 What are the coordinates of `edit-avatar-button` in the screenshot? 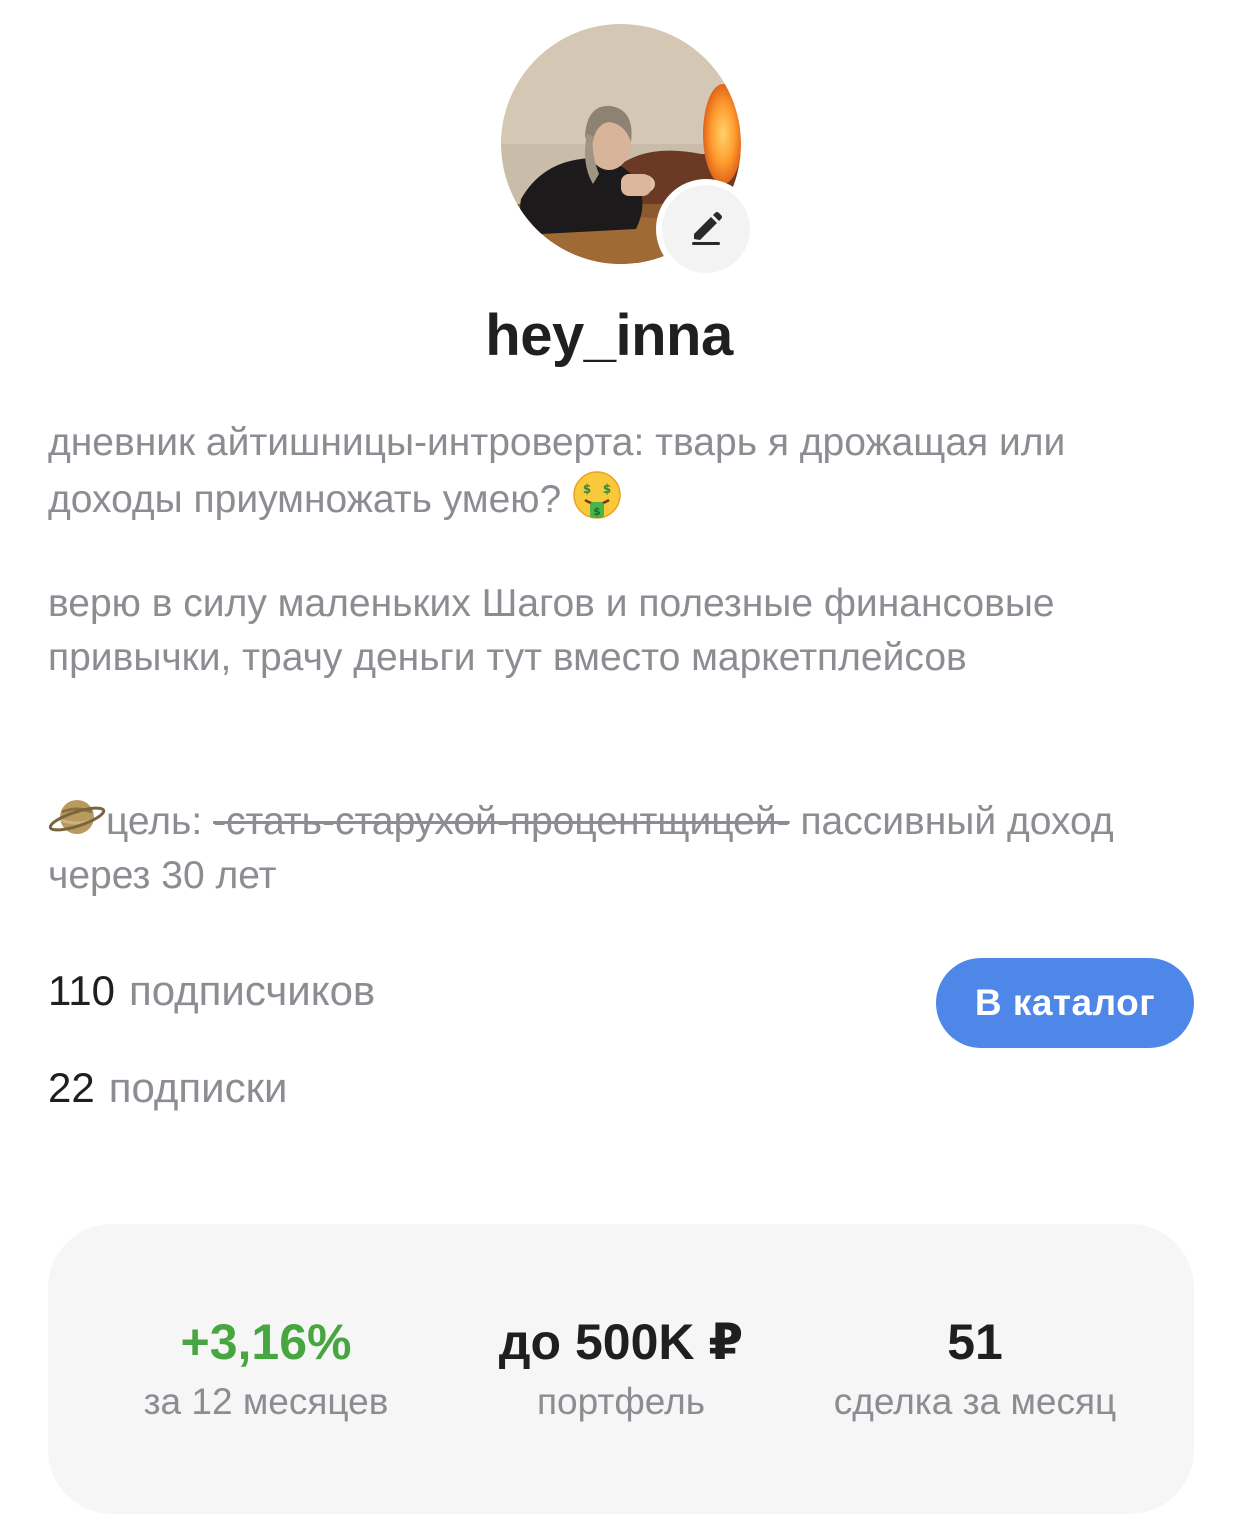 It's located at (706, 229).